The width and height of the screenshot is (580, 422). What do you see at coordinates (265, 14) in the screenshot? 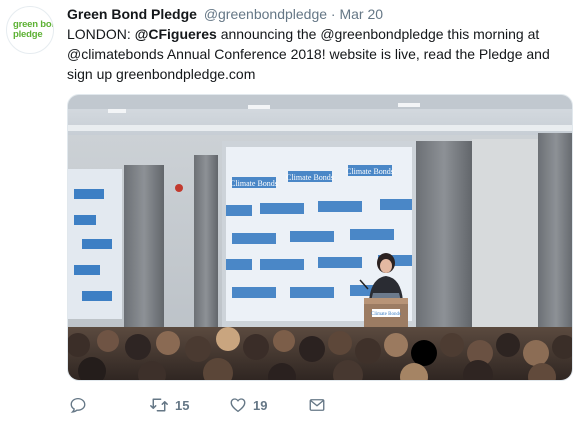
I see `author-handle: @greenbondpledge` at bounding box center [265, 14].